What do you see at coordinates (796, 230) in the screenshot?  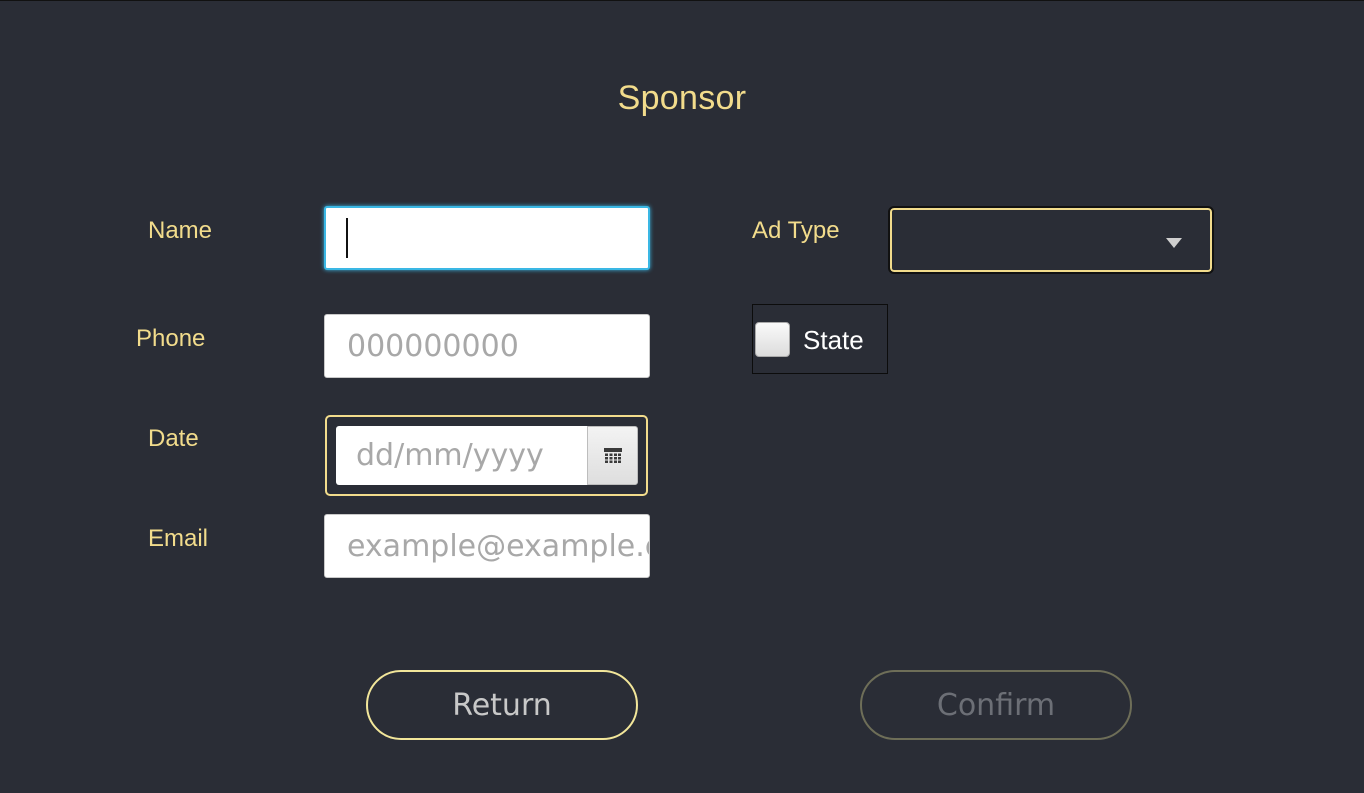 I see `ad-type-label: Ad Type` at bounding box center [796, 230].